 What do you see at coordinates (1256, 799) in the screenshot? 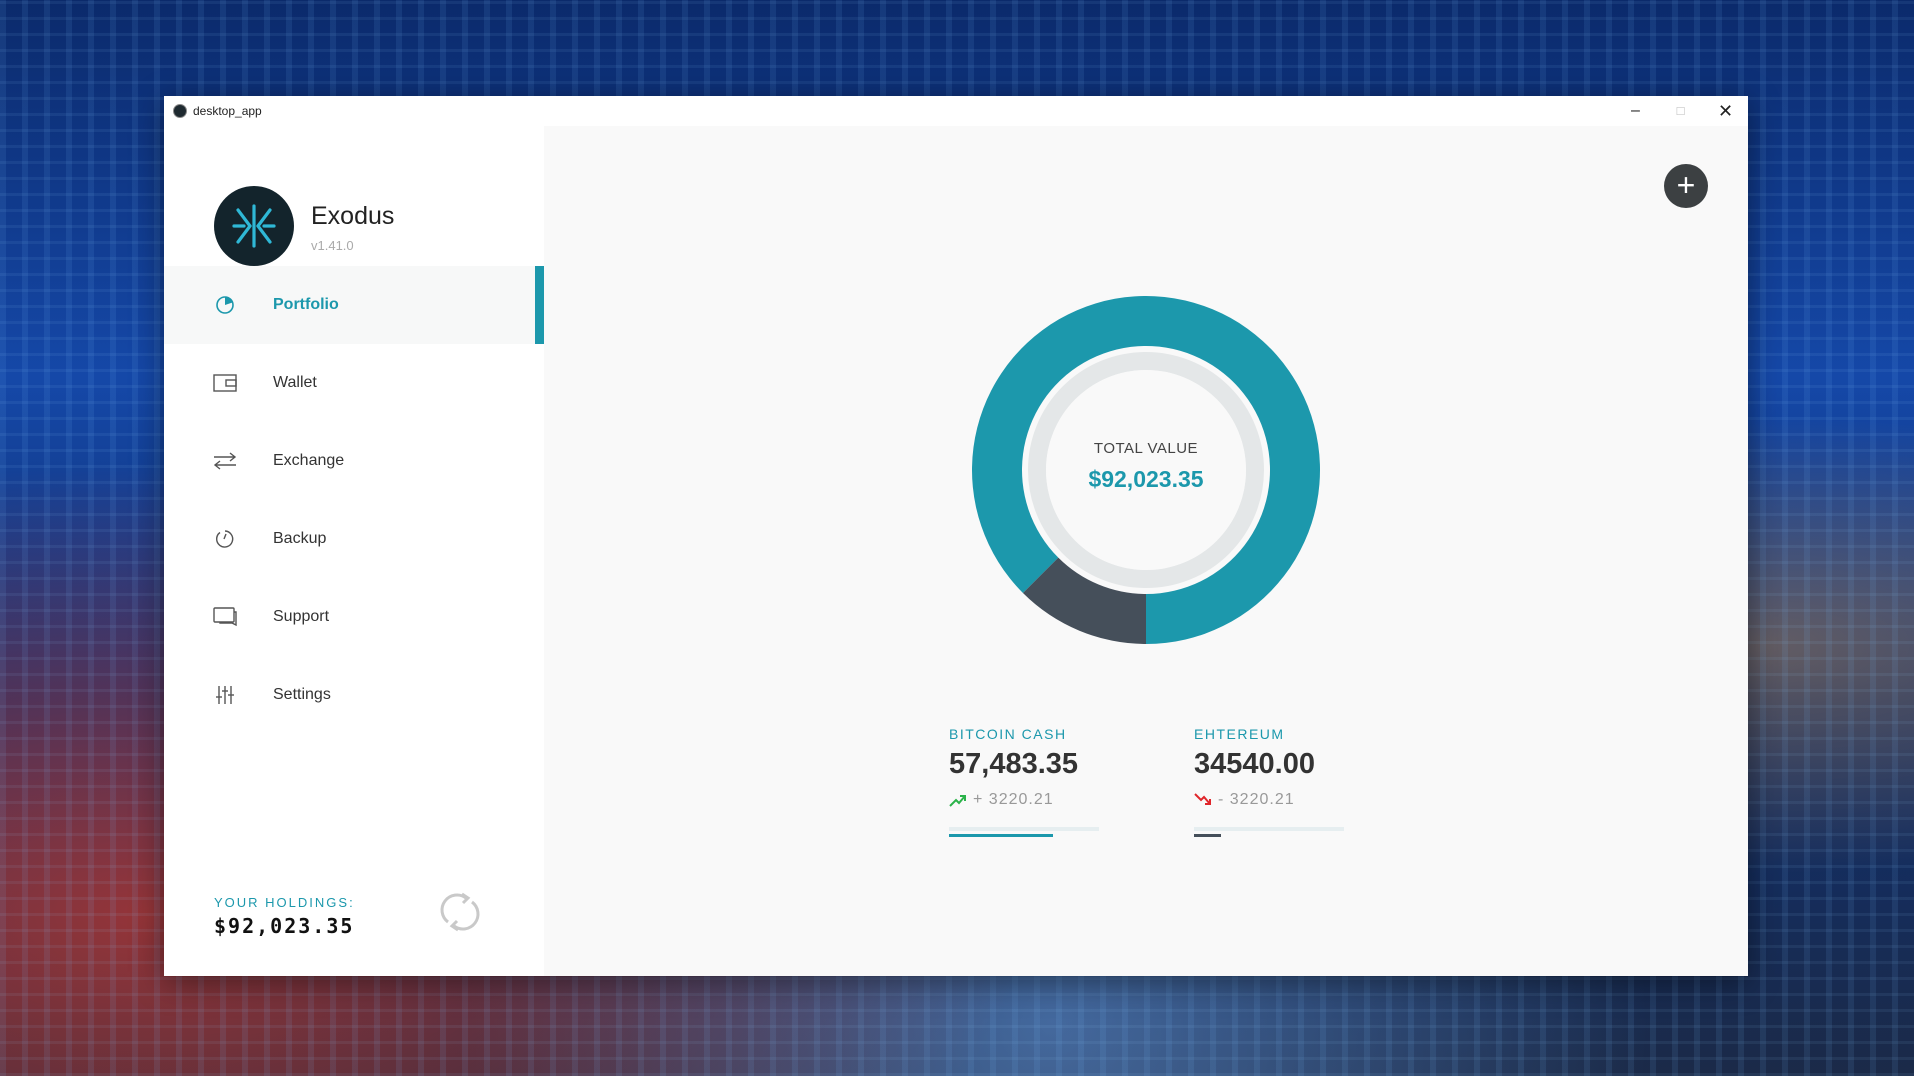
I see `asset-change: - 3220.21` at bounding box center [1256, 799].